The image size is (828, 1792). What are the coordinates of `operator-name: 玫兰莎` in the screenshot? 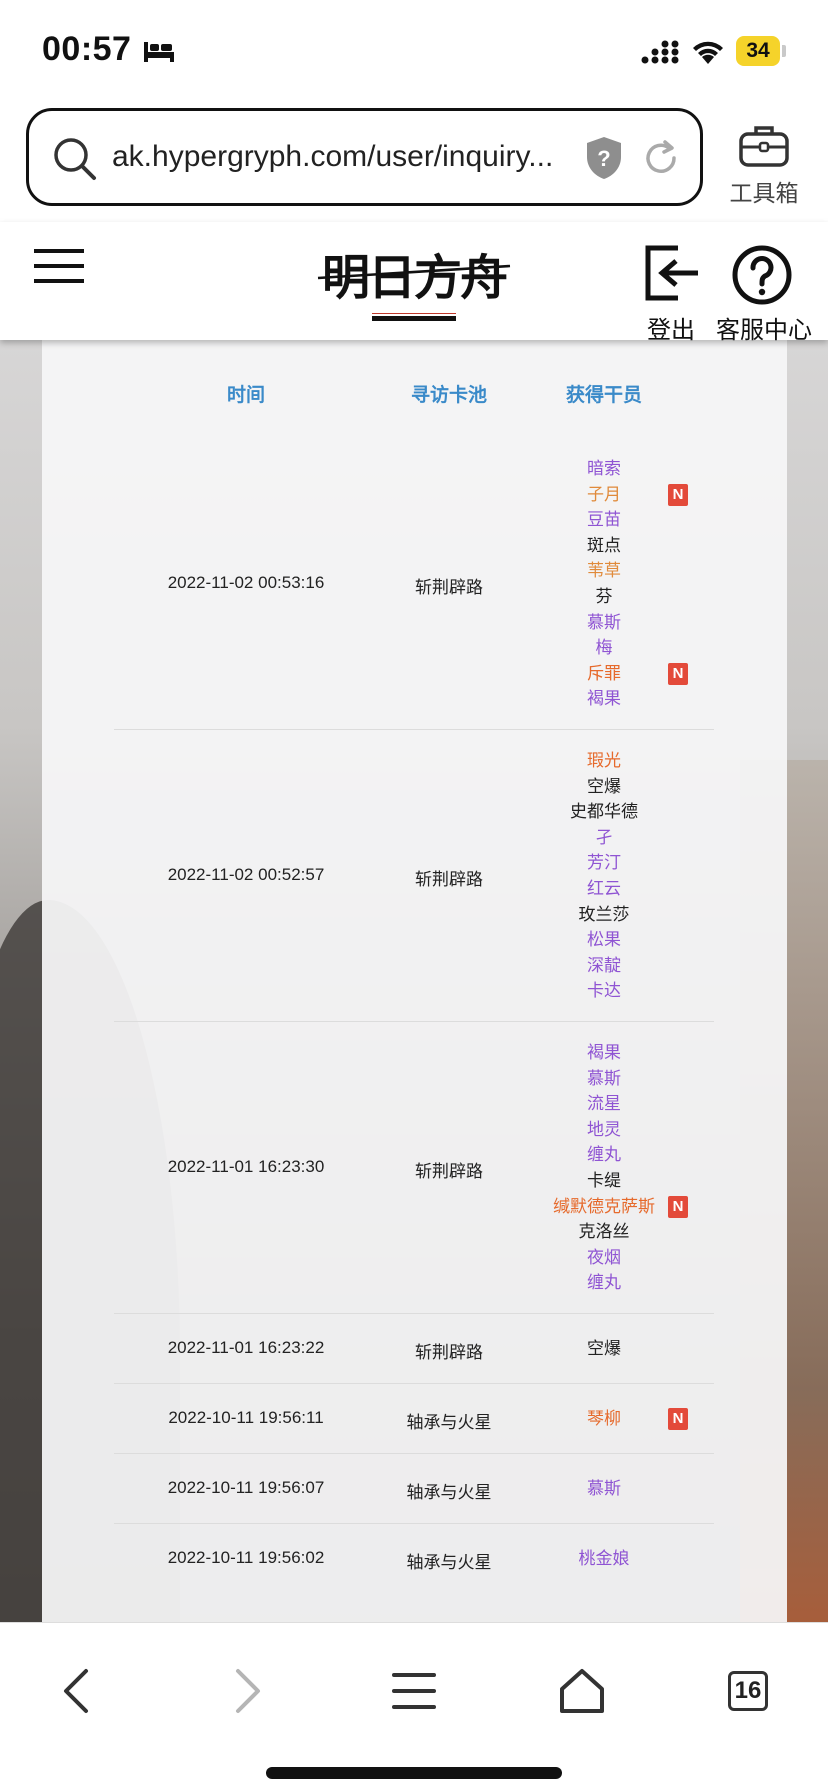 It's located at (604, 915).